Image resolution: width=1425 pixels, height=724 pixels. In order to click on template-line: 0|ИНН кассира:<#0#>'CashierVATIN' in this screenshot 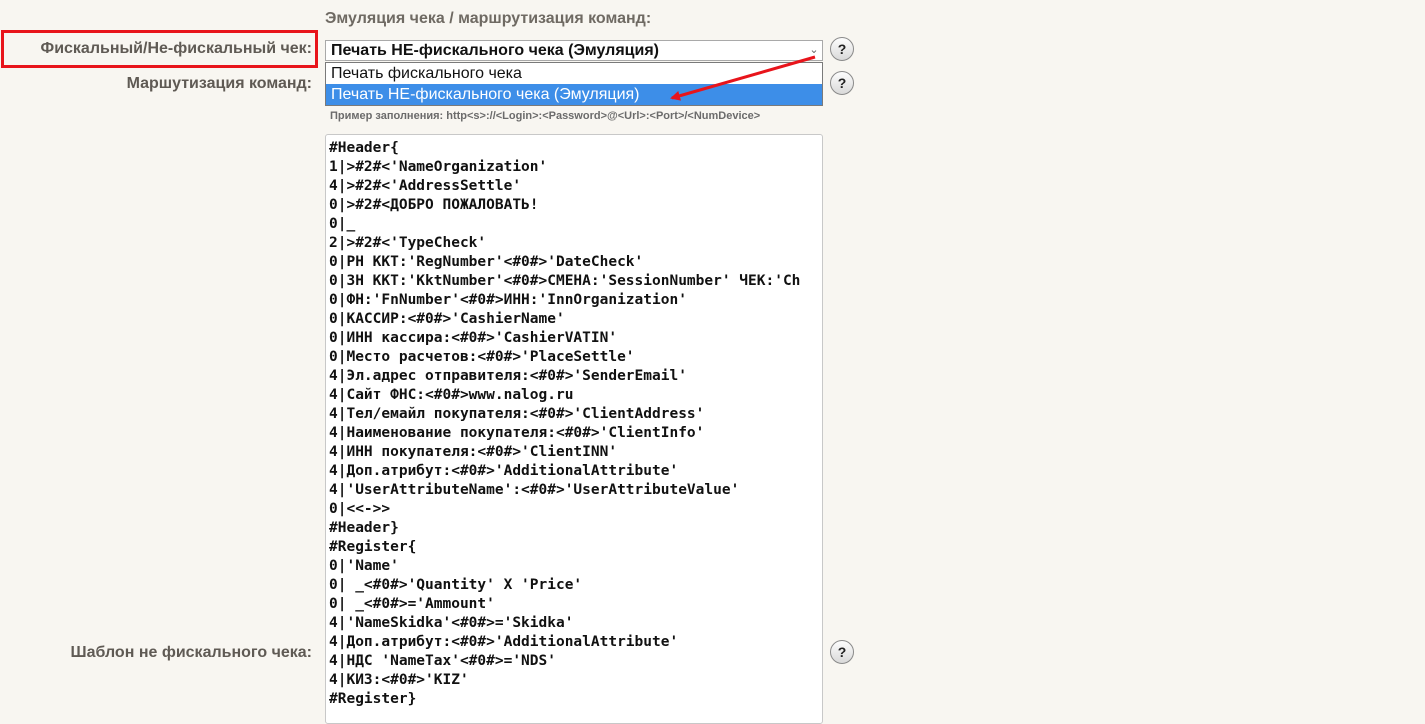, I will do `click(473, 338)`.